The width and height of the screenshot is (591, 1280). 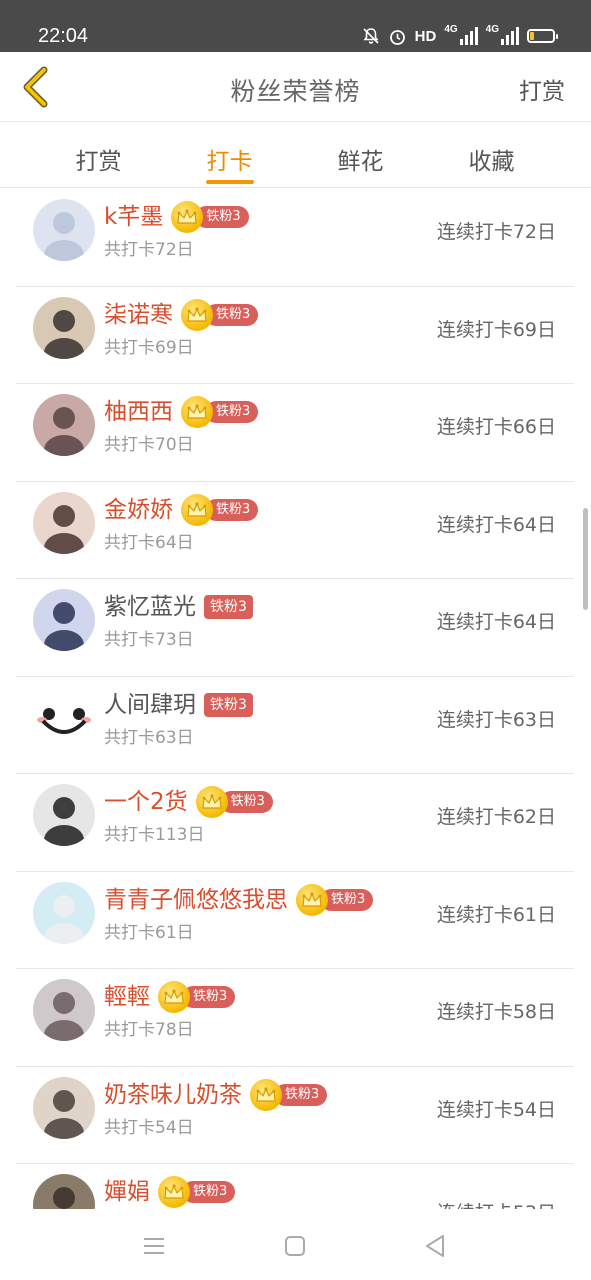 What do you see at coordinates (491, 155) in the screenshot?
I see `tab-favorites: 收藏` at bounding box center [491, 155].